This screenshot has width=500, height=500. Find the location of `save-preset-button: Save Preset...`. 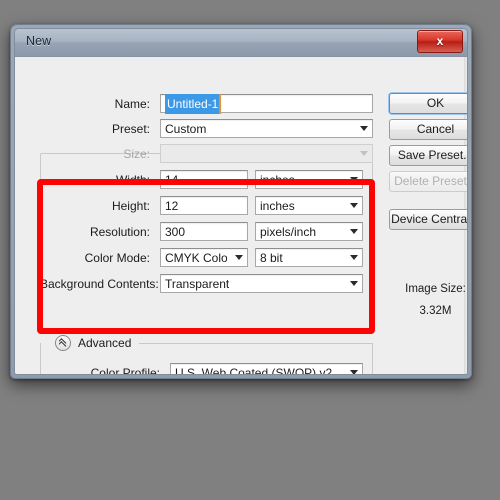

save-preset-button: Save Preset... is located at coordinates (428, 155).